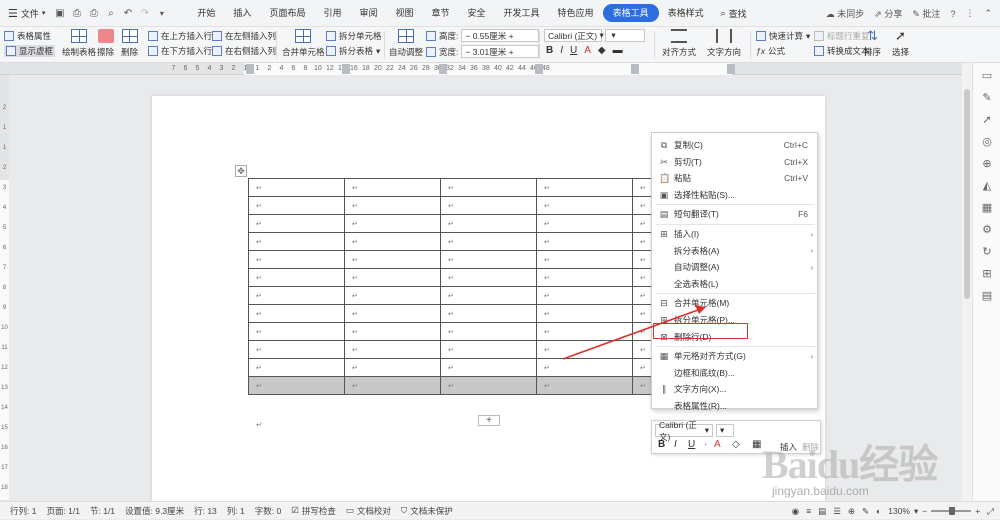  What do you see at coordinates (105, 43) in the screenshot?
I see `erase-button: 擦除` at bounding box center [105, 43].